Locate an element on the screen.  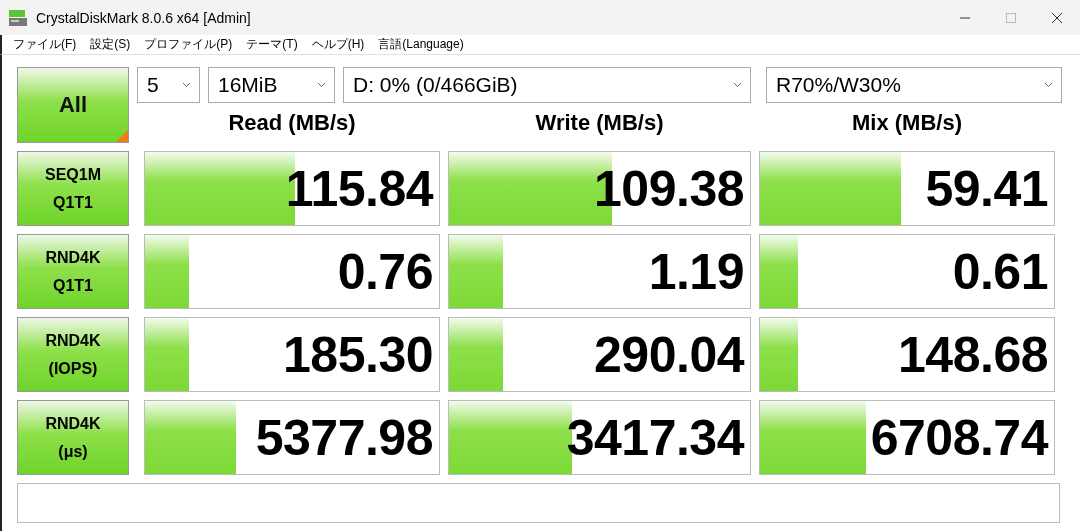
column-header: Mix (MB/s) is located at coordinates (907, 123).